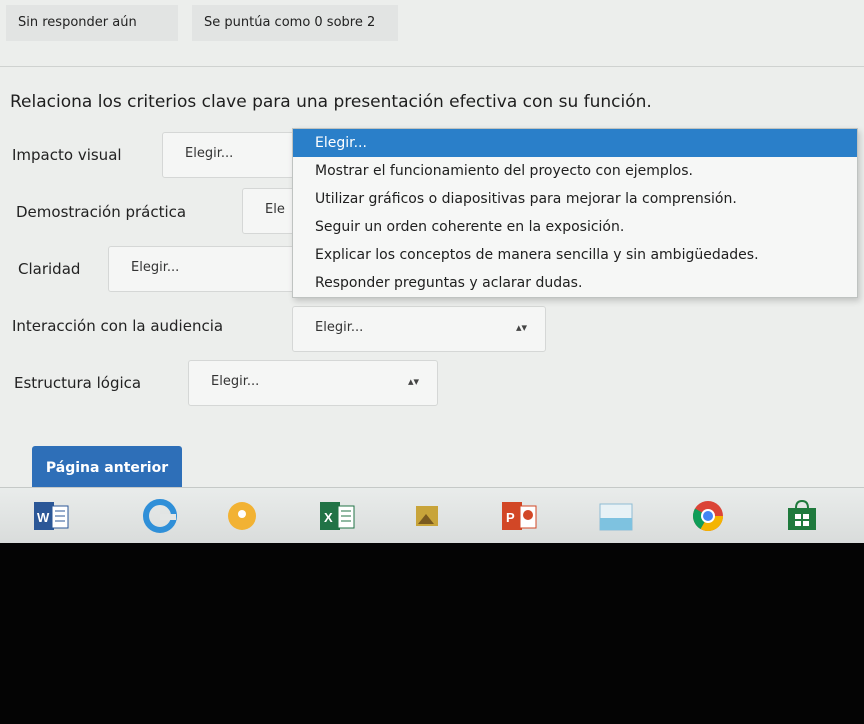 This screenshot has height=724, width=864. I want to click on chrome-icon, so click(708, 516).